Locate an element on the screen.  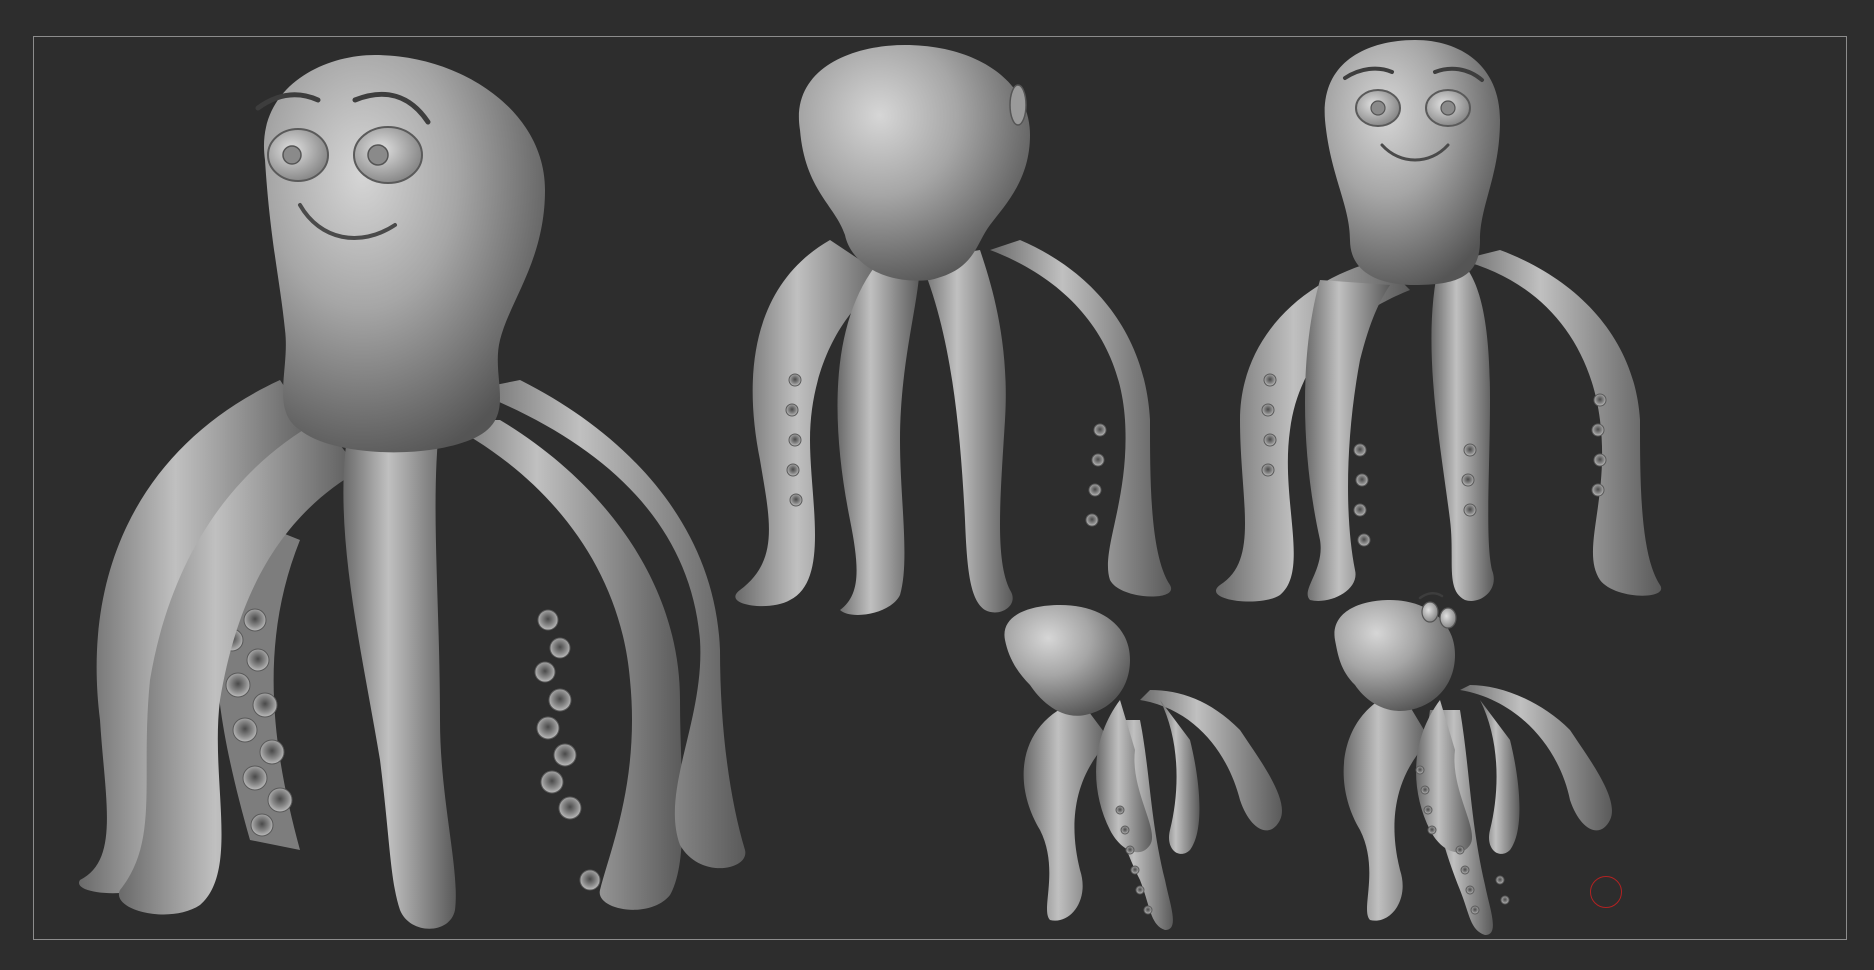
octopus-front is located at coordinates (1438, 321).